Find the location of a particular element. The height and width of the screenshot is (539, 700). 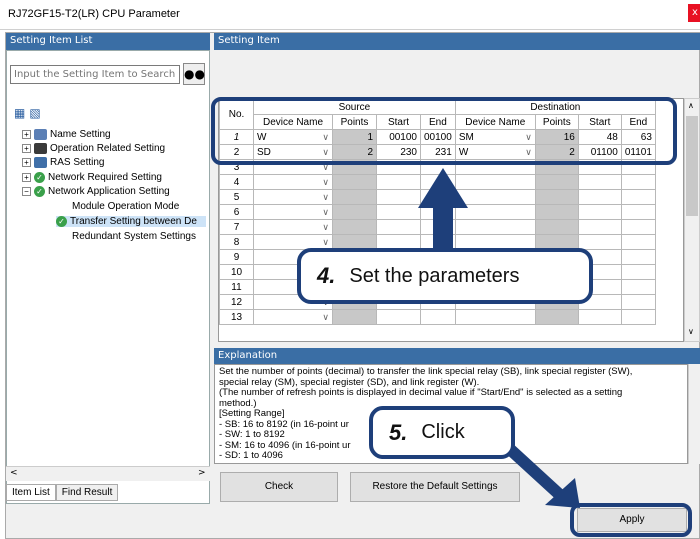

row-number: 10 is located at coordinates (236, 272).